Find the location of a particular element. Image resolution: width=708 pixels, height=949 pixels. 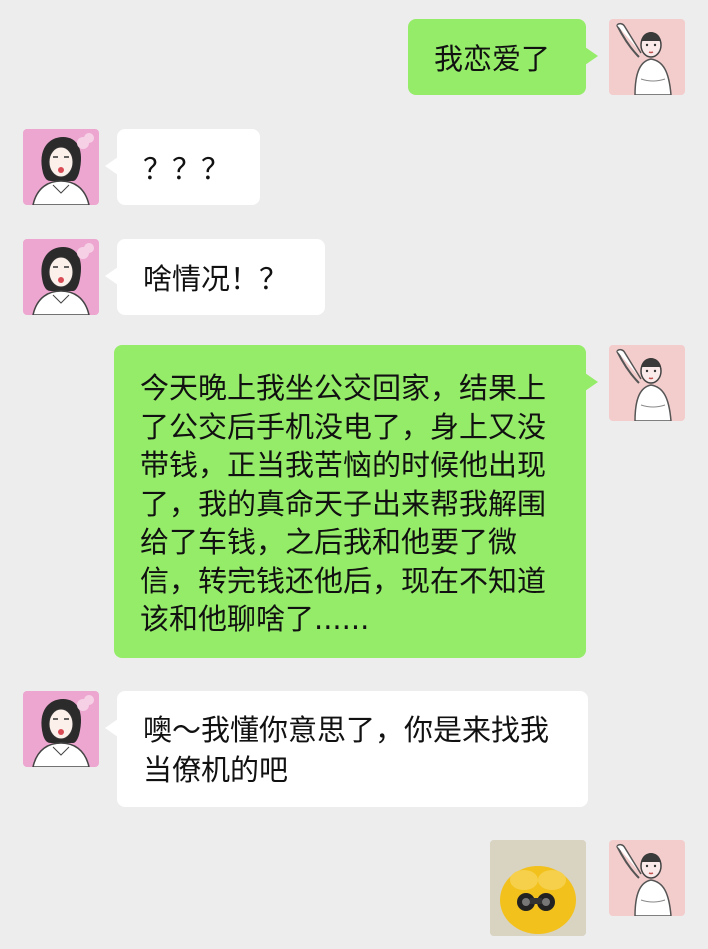

sticker-message is located at coordinates (538, 888).